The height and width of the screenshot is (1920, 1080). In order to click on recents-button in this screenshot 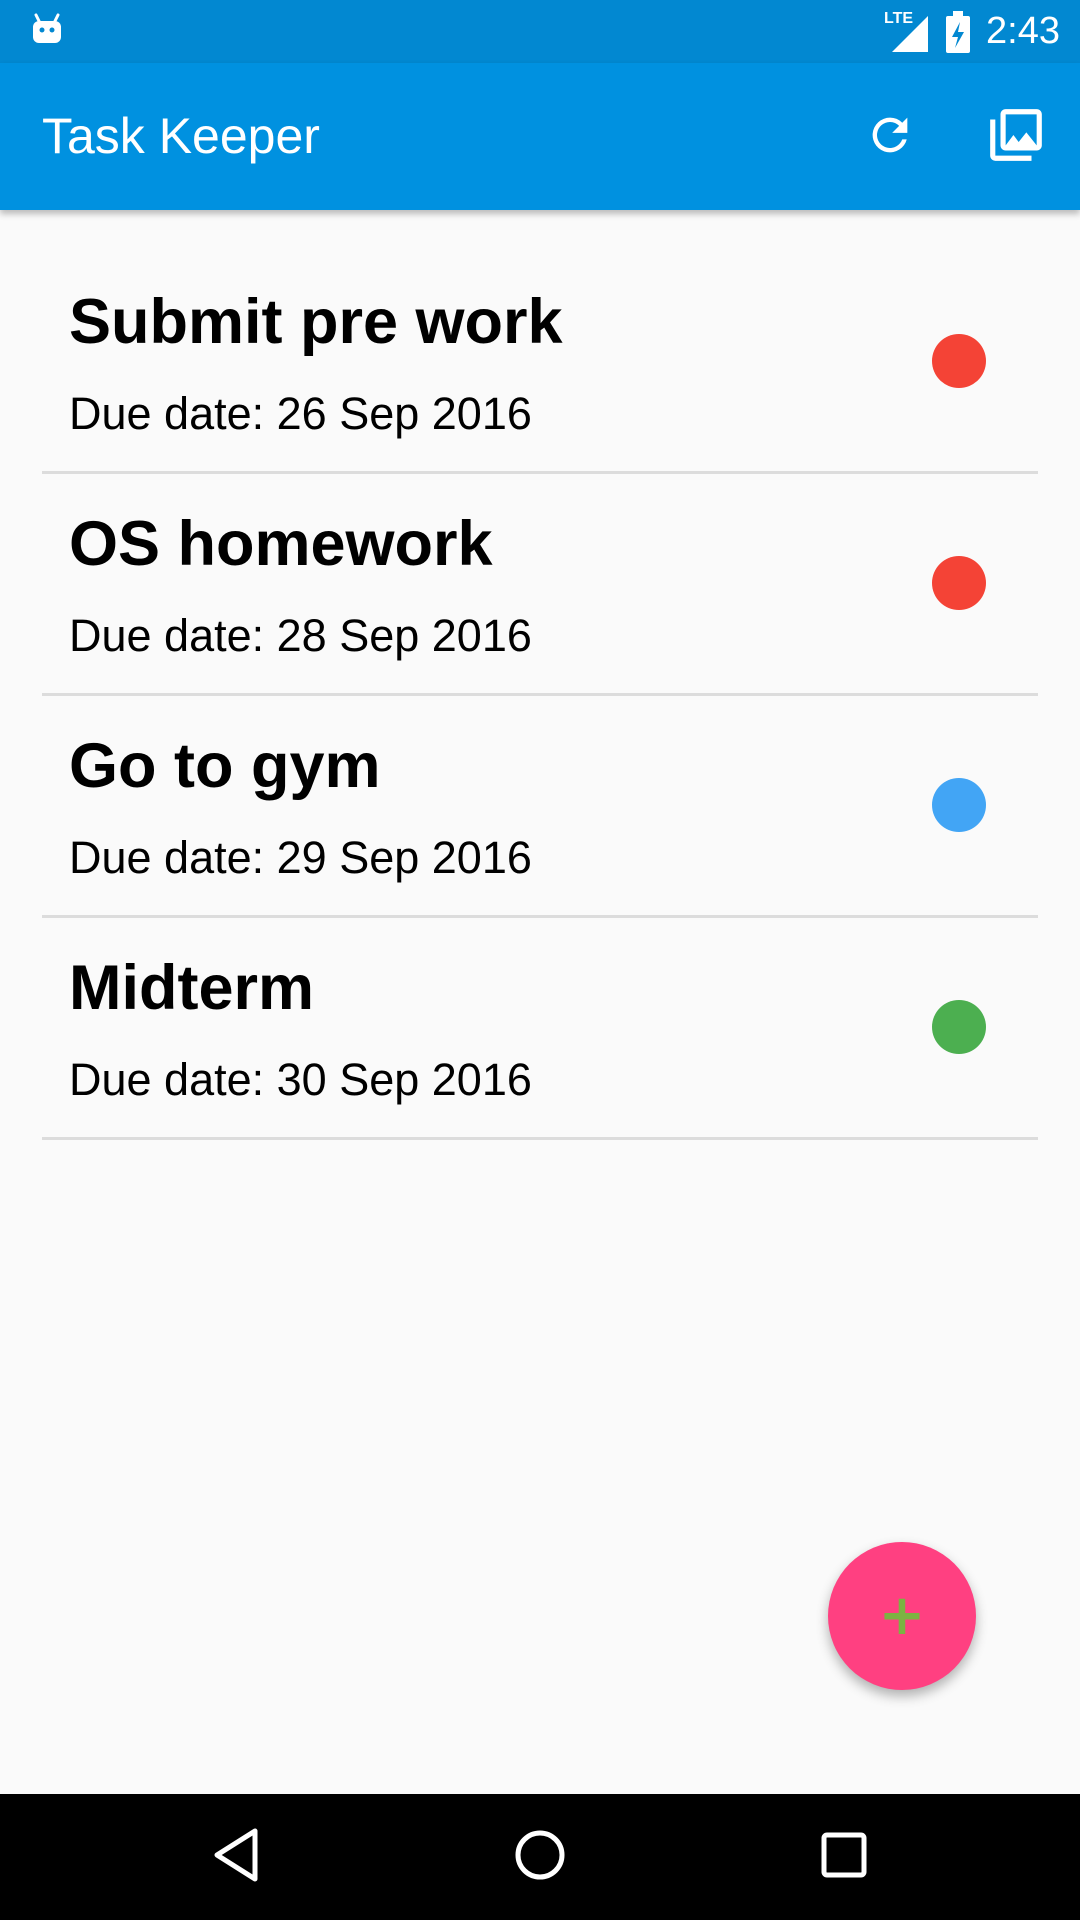, I will do `click(844, 1857)`.